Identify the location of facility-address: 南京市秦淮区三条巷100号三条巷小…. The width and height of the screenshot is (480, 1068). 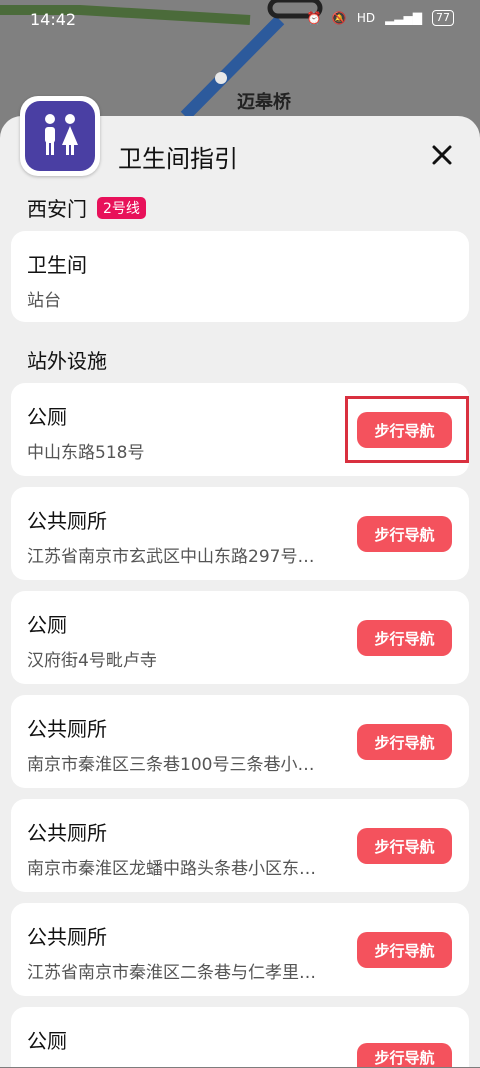
(171, 765).